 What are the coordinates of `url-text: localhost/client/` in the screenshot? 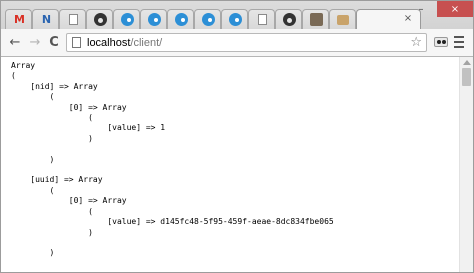 It's located at (124, 43).